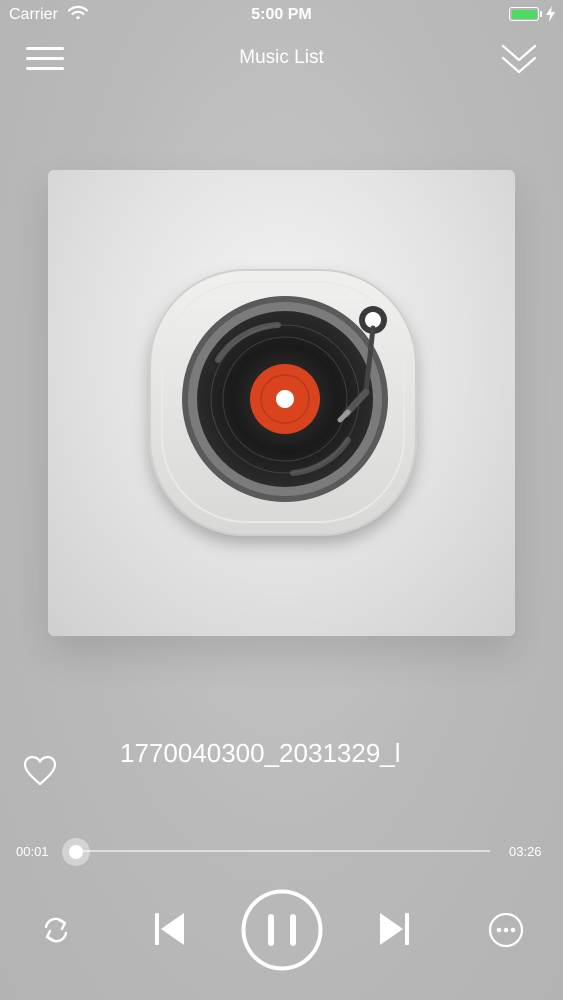  I want to click on battery-tip, so click(541, 14).